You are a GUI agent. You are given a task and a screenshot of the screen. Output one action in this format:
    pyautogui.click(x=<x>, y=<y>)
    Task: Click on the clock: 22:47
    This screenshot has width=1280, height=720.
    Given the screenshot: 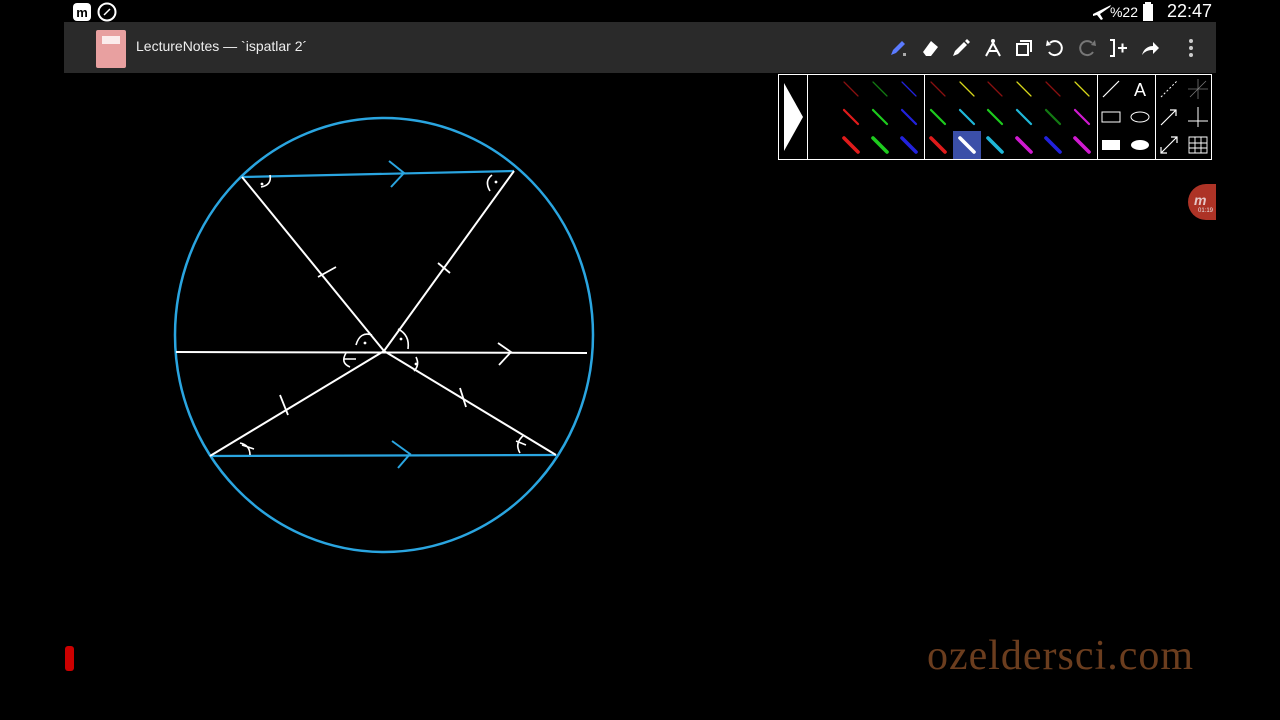 What is the action you would take?
    pyautogui.click(x=1189, y=11)
    